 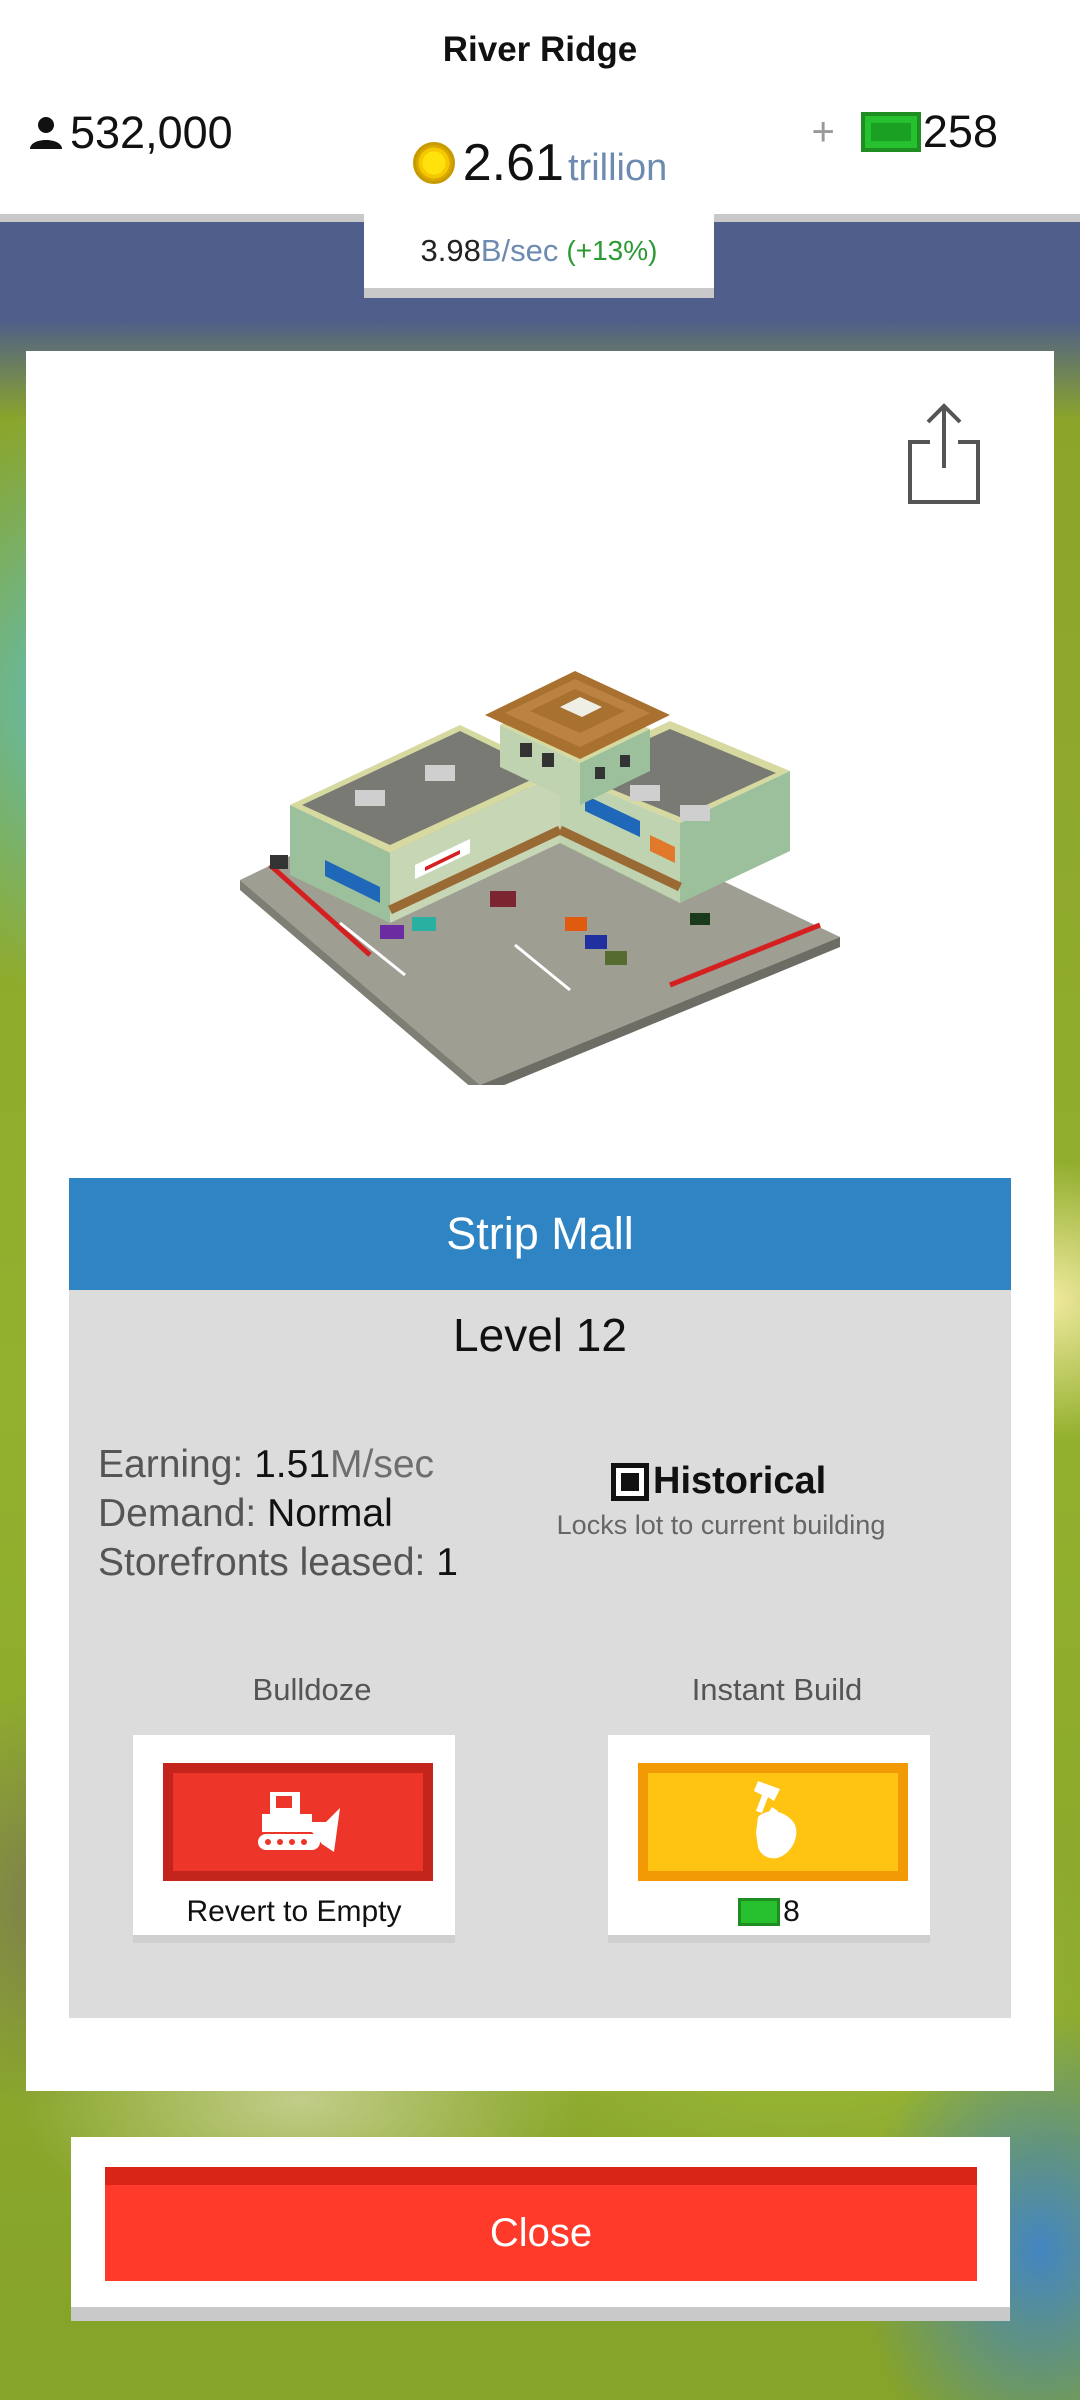 I want to click on historical-checkbox, so click(x=630, y=1481).